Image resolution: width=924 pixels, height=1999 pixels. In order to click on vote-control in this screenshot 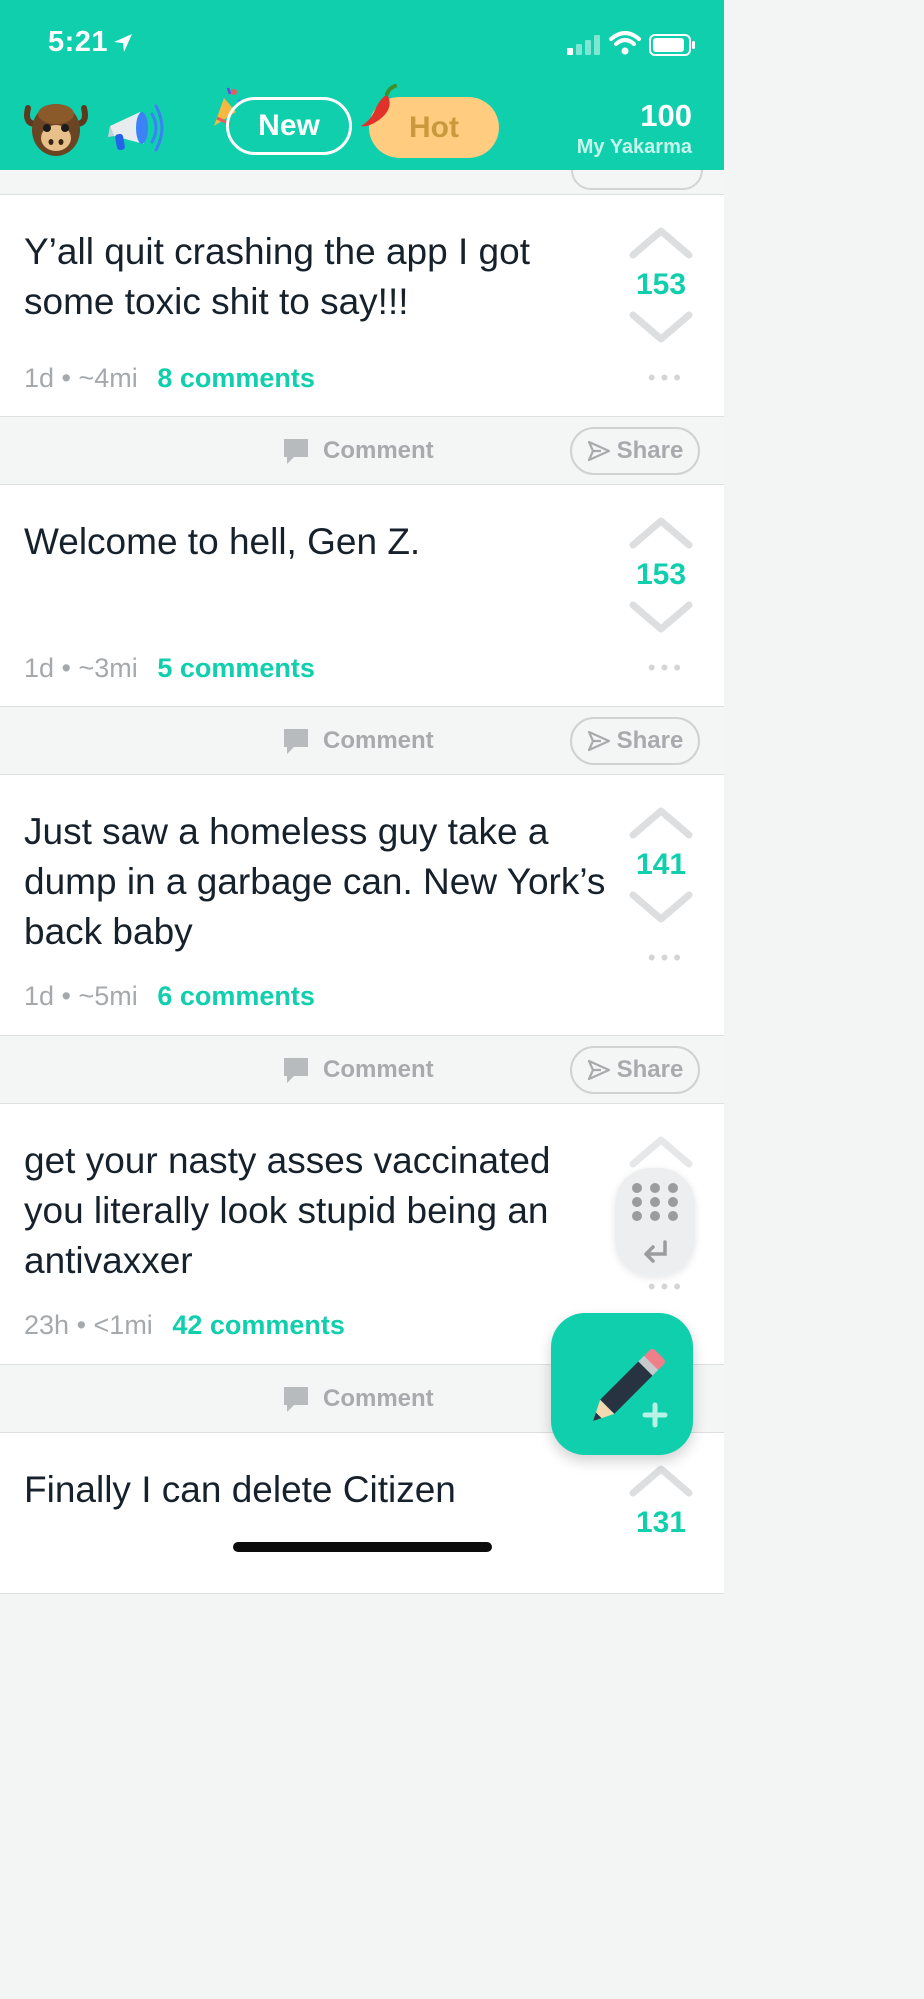, I will do `click(661, 1151)`.